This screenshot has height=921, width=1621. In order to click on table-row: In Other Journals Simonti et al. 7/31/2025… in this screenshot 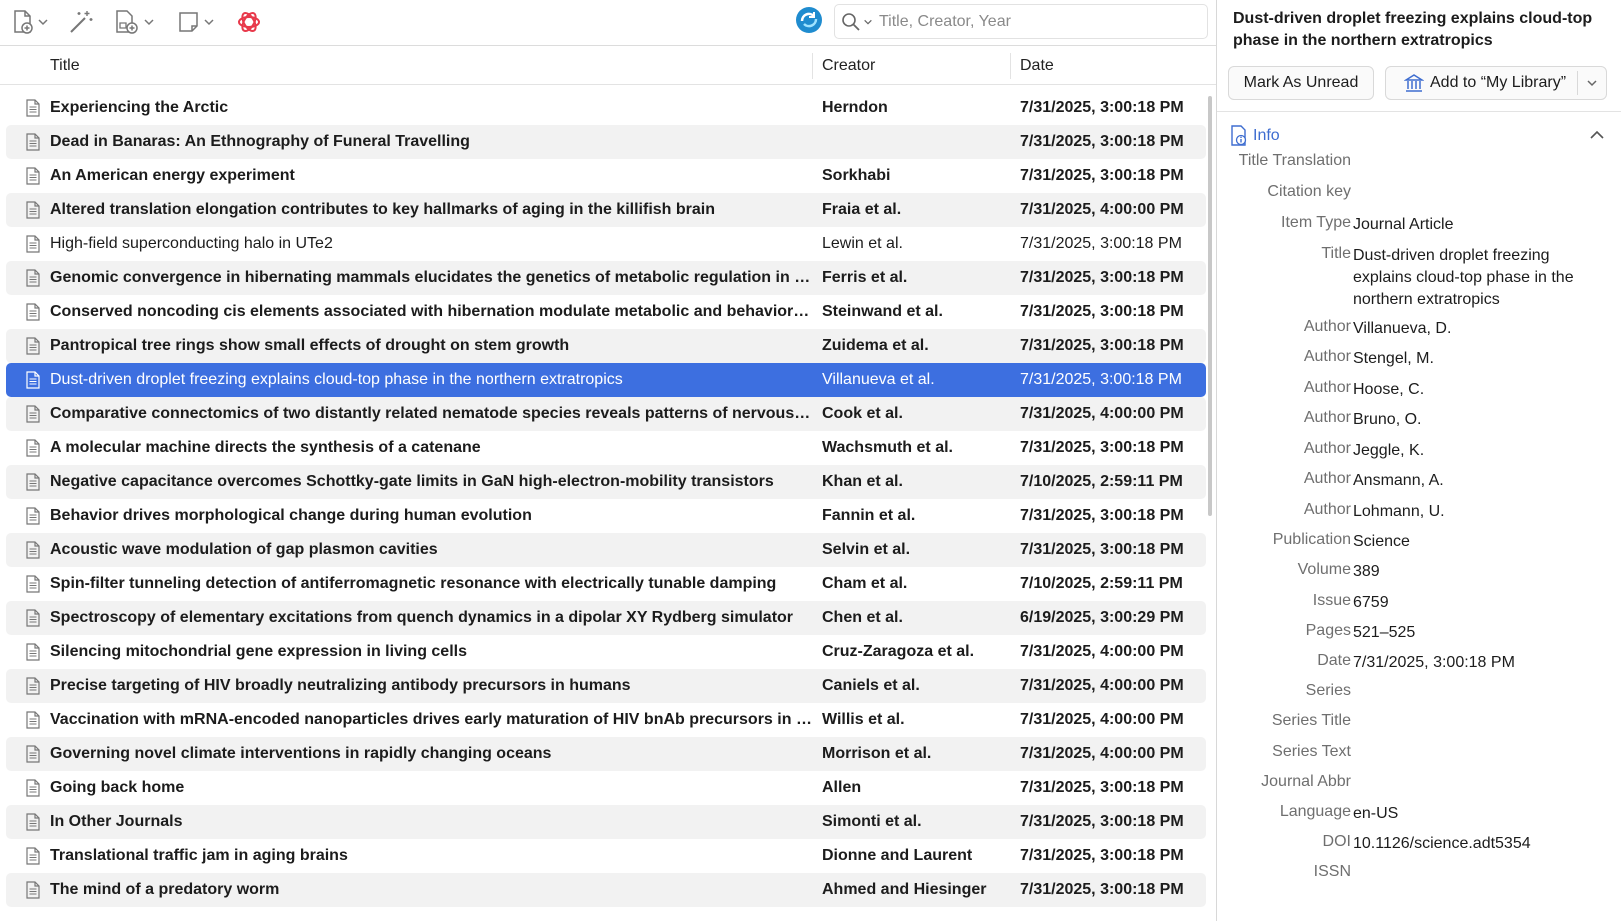, I will do `click(606, 822)`.